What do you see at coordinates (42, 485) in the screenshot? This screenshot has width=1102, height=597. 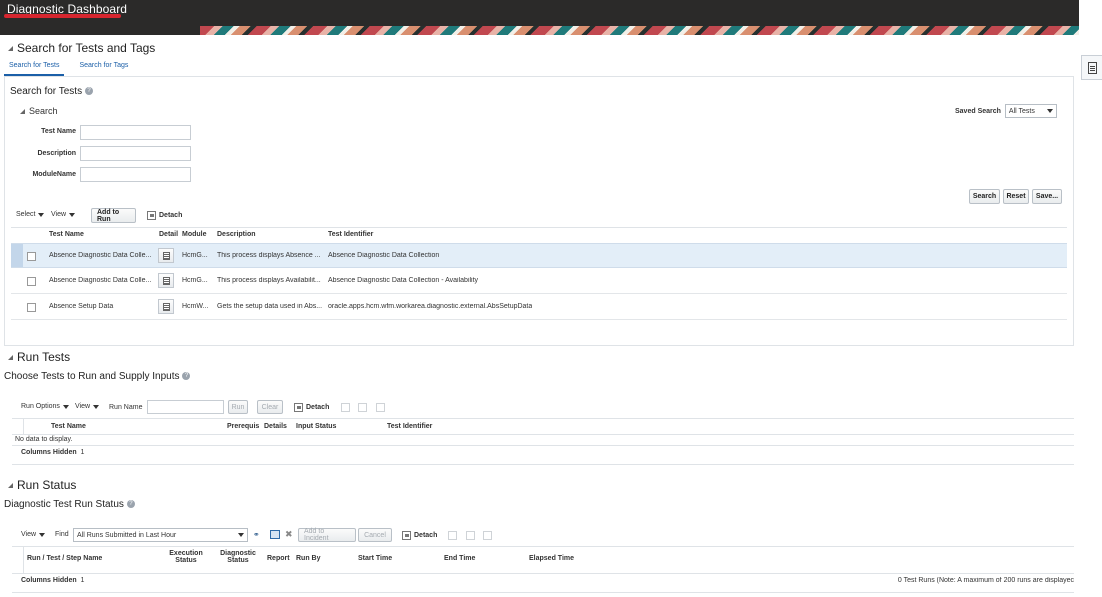 I see `status-section-header: Run Status` at bounding box center [42, 485].